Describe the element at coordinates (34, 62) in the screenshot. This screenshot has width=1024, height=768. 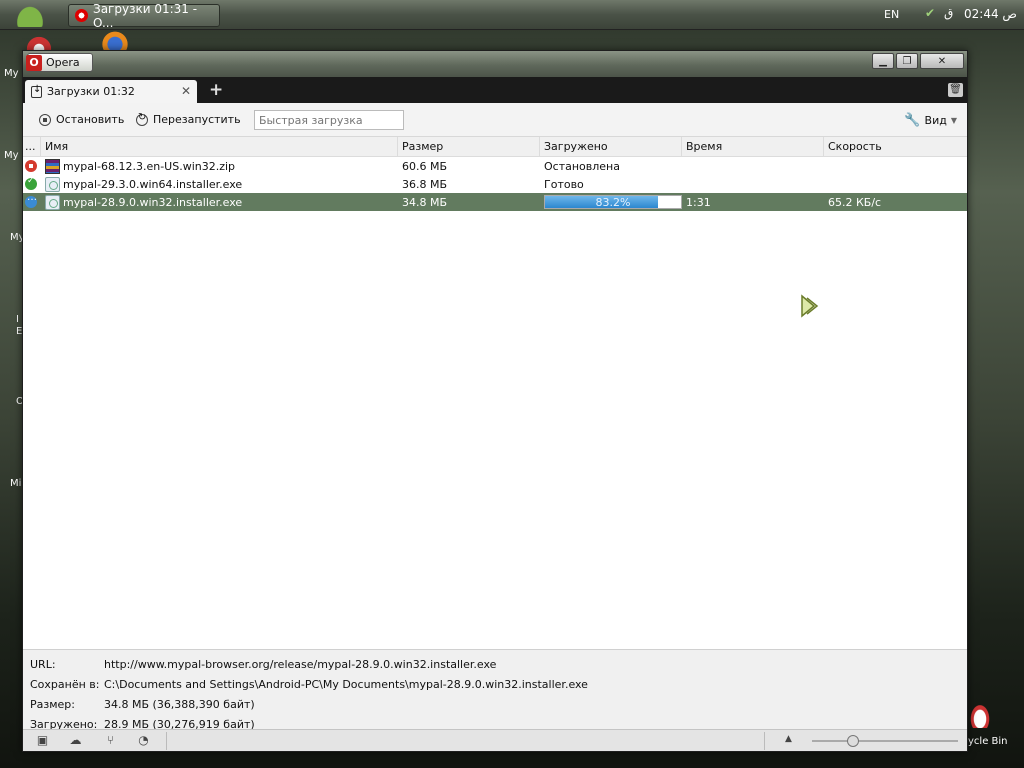
I see `opera-logo-icon: O` at that location.